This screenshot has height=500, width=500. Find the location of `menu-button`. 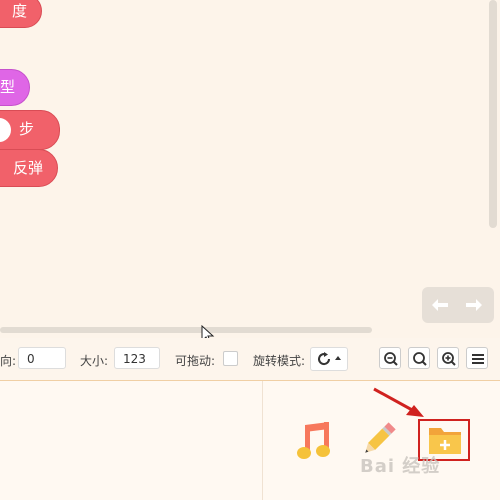

menu-button is located at coordinates (477, 358).